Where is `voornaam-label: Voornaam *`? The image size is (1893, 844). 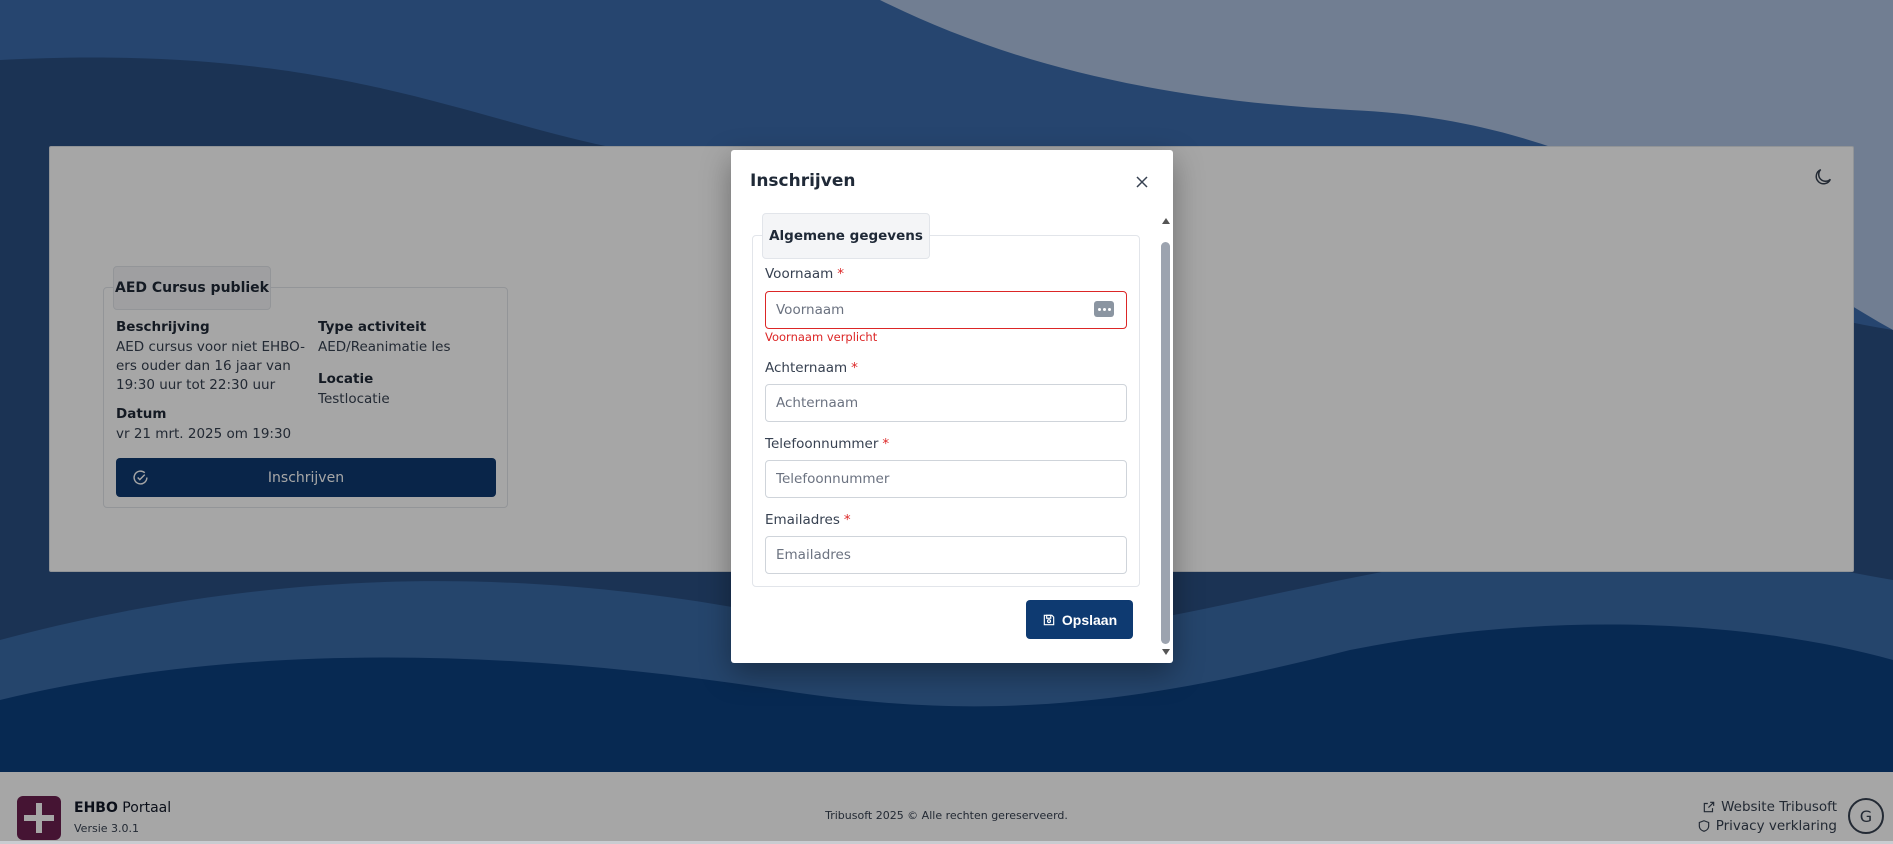
voornaam-label: Voornaam * is located at coordinates (804, 274).